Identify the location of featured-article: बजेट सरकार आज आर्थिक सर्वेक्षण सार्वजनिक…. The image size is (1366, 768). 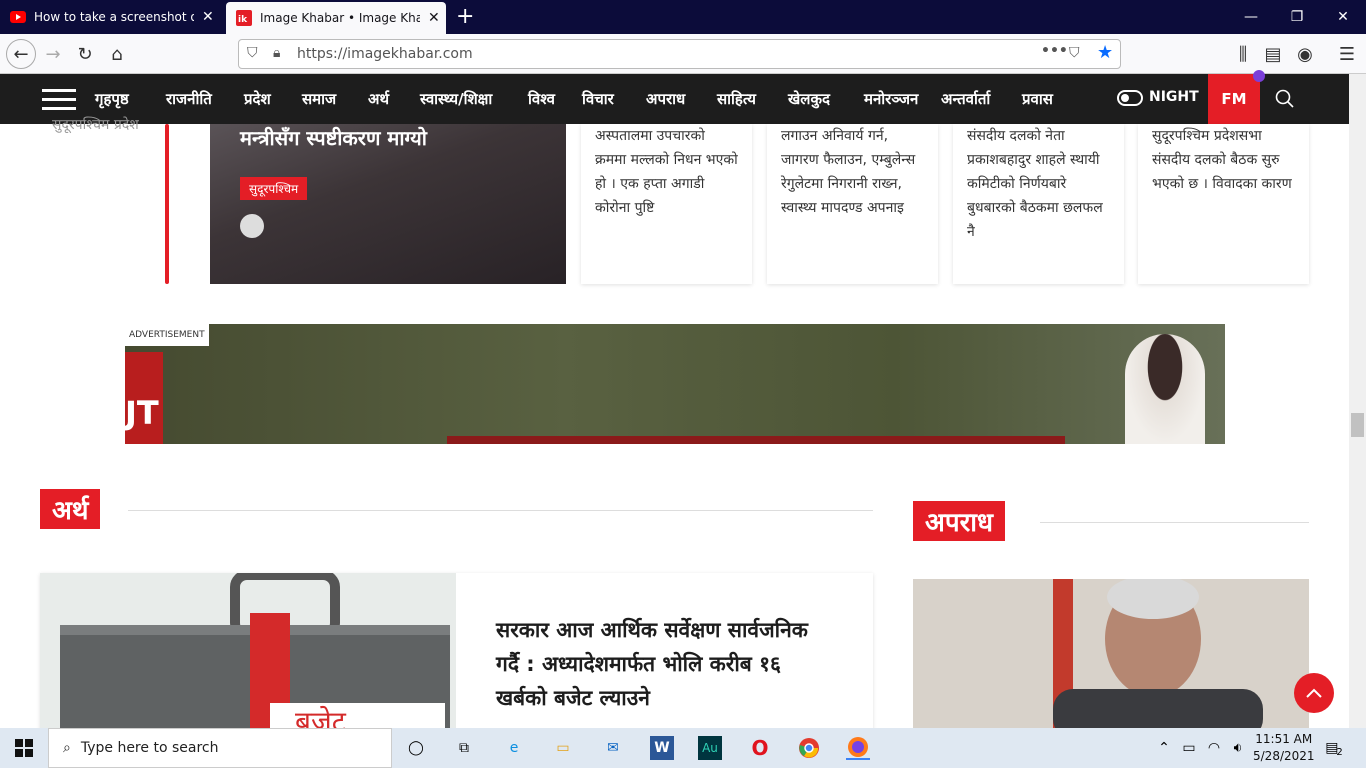
(456, 653).